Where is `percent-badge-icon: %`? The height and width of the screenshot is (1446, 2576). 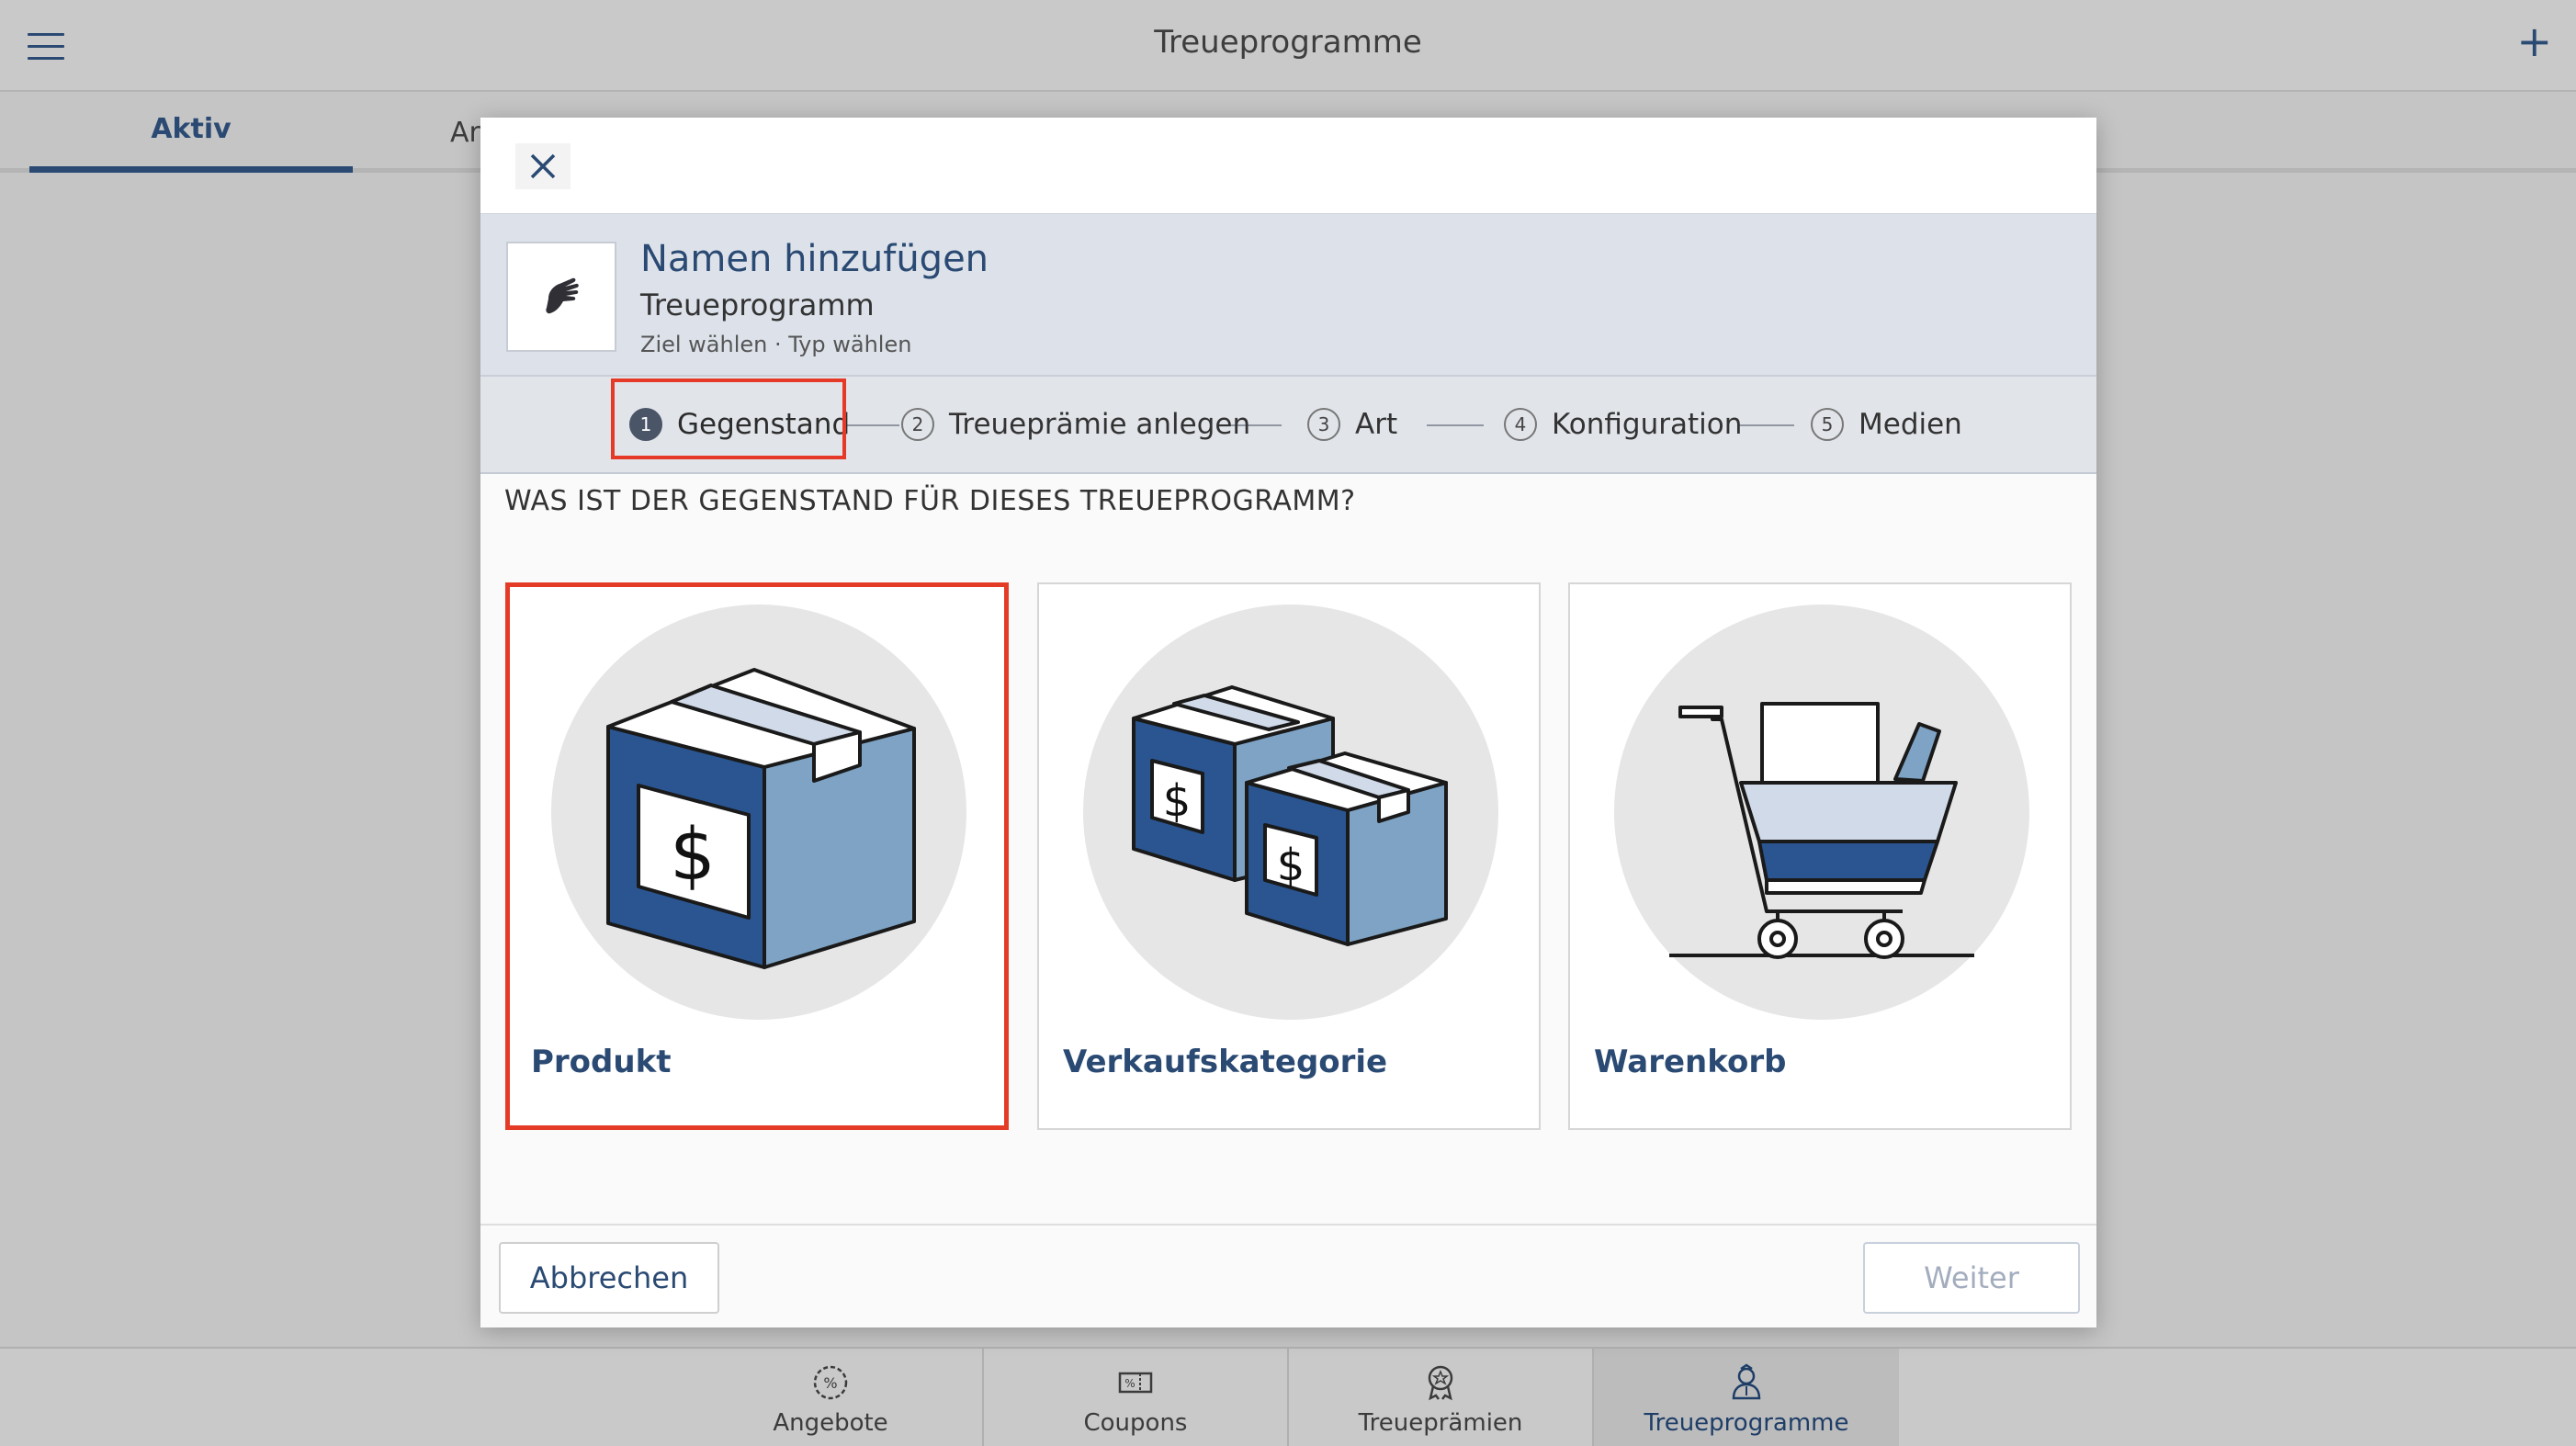
percent-badge-icon: % is located at coordinates (830, 1382).